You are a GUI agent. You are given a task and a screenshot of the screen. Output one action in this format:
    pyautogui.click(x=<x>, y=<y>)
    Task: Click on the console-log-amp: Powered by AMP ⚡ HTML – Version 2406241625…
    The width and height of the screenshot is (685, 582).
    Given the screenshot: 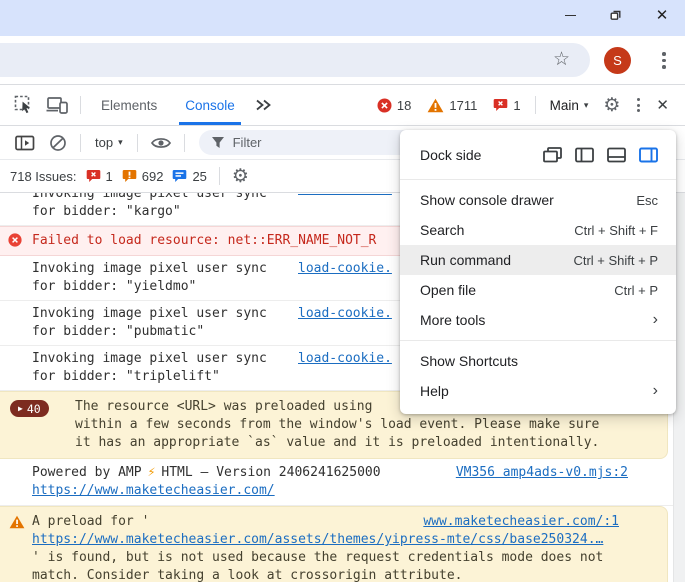 What is the action you would take?
    pyautogui.click(x=342, y=482)
    